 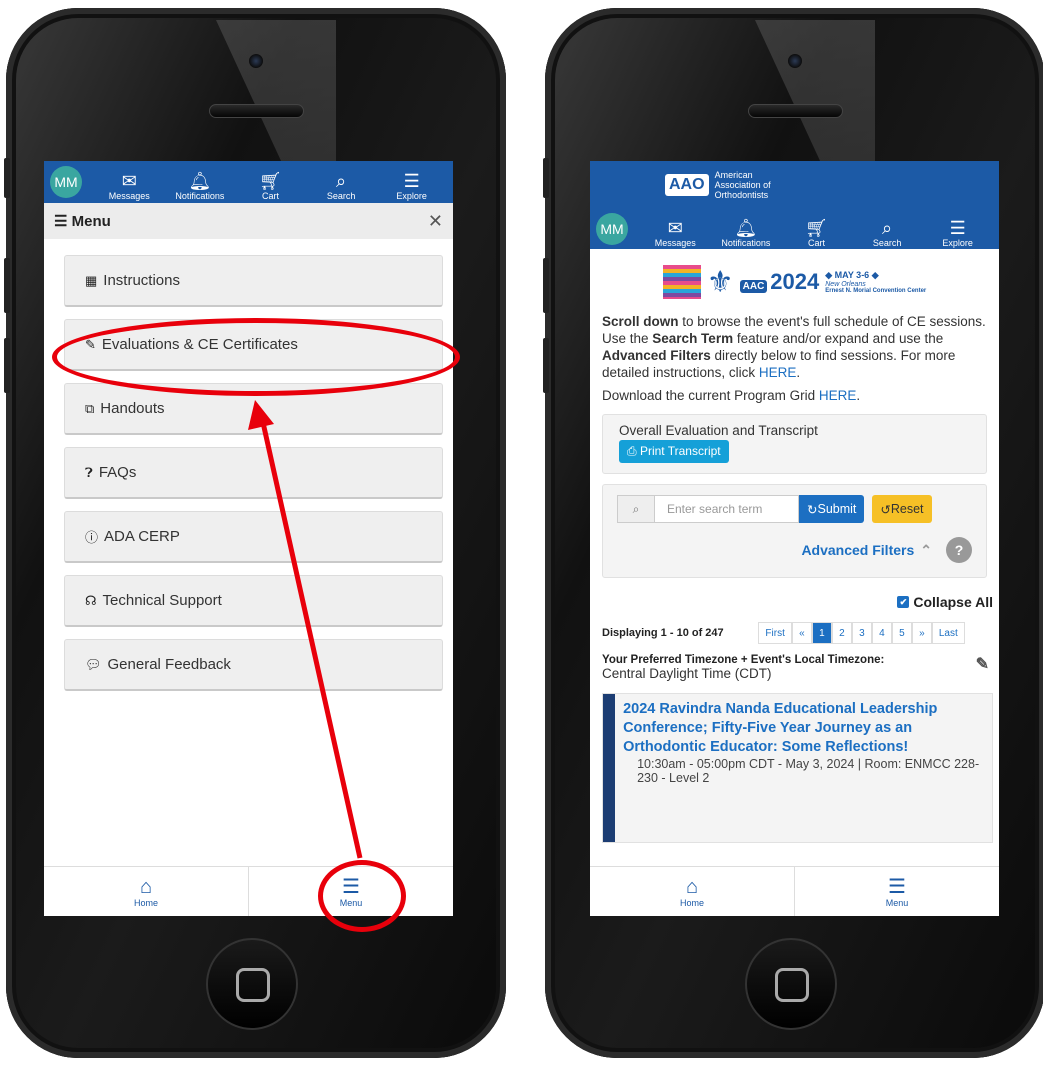 I want to click on reset-button: ↺ Reset, so click(x=902, y=509).